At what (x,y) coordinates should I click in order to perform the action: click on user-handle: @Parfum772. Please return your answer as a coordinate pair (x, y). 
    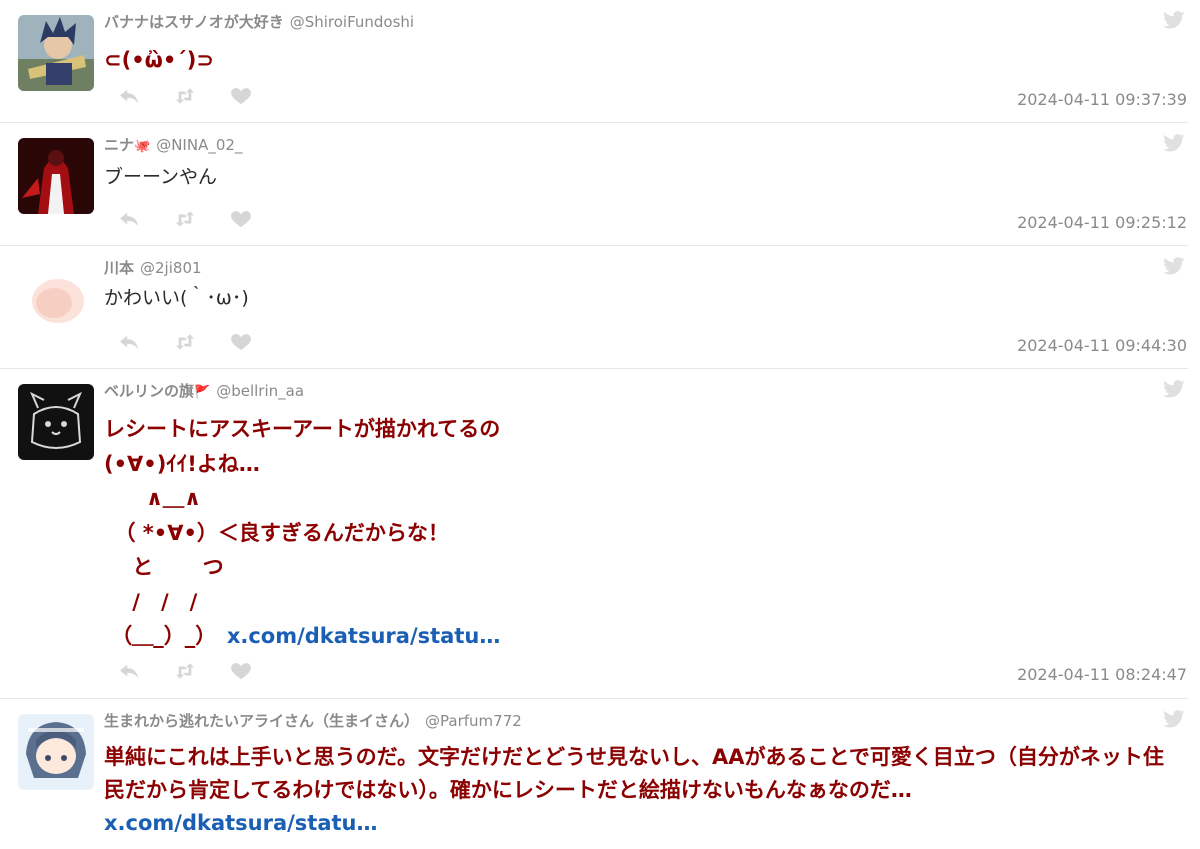
    Looking at the image, I should click on (473, 721).